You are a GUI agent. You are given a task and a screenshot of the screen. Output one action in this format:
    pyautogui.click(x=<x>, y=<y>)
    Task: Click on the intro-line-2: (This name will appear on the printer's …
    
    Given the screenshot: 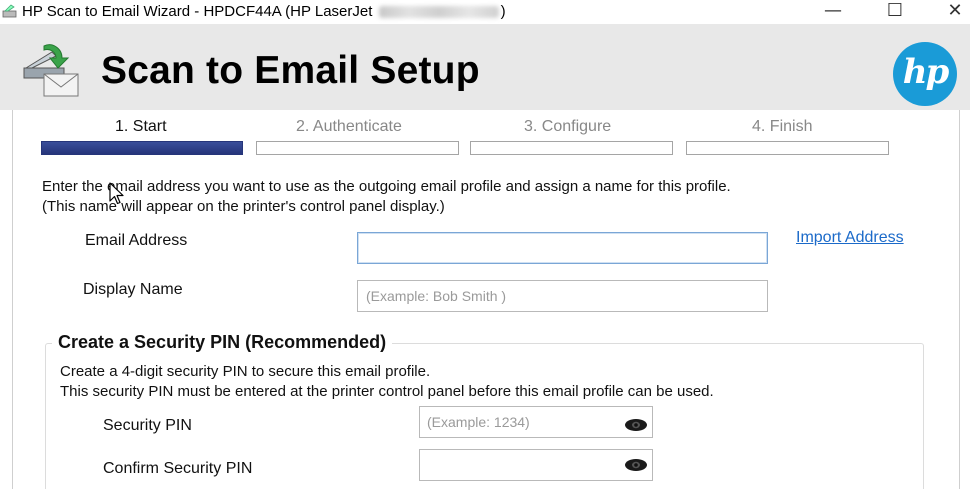 What is the action you would take?
    pyautogui.click(x=243, y=206)
    